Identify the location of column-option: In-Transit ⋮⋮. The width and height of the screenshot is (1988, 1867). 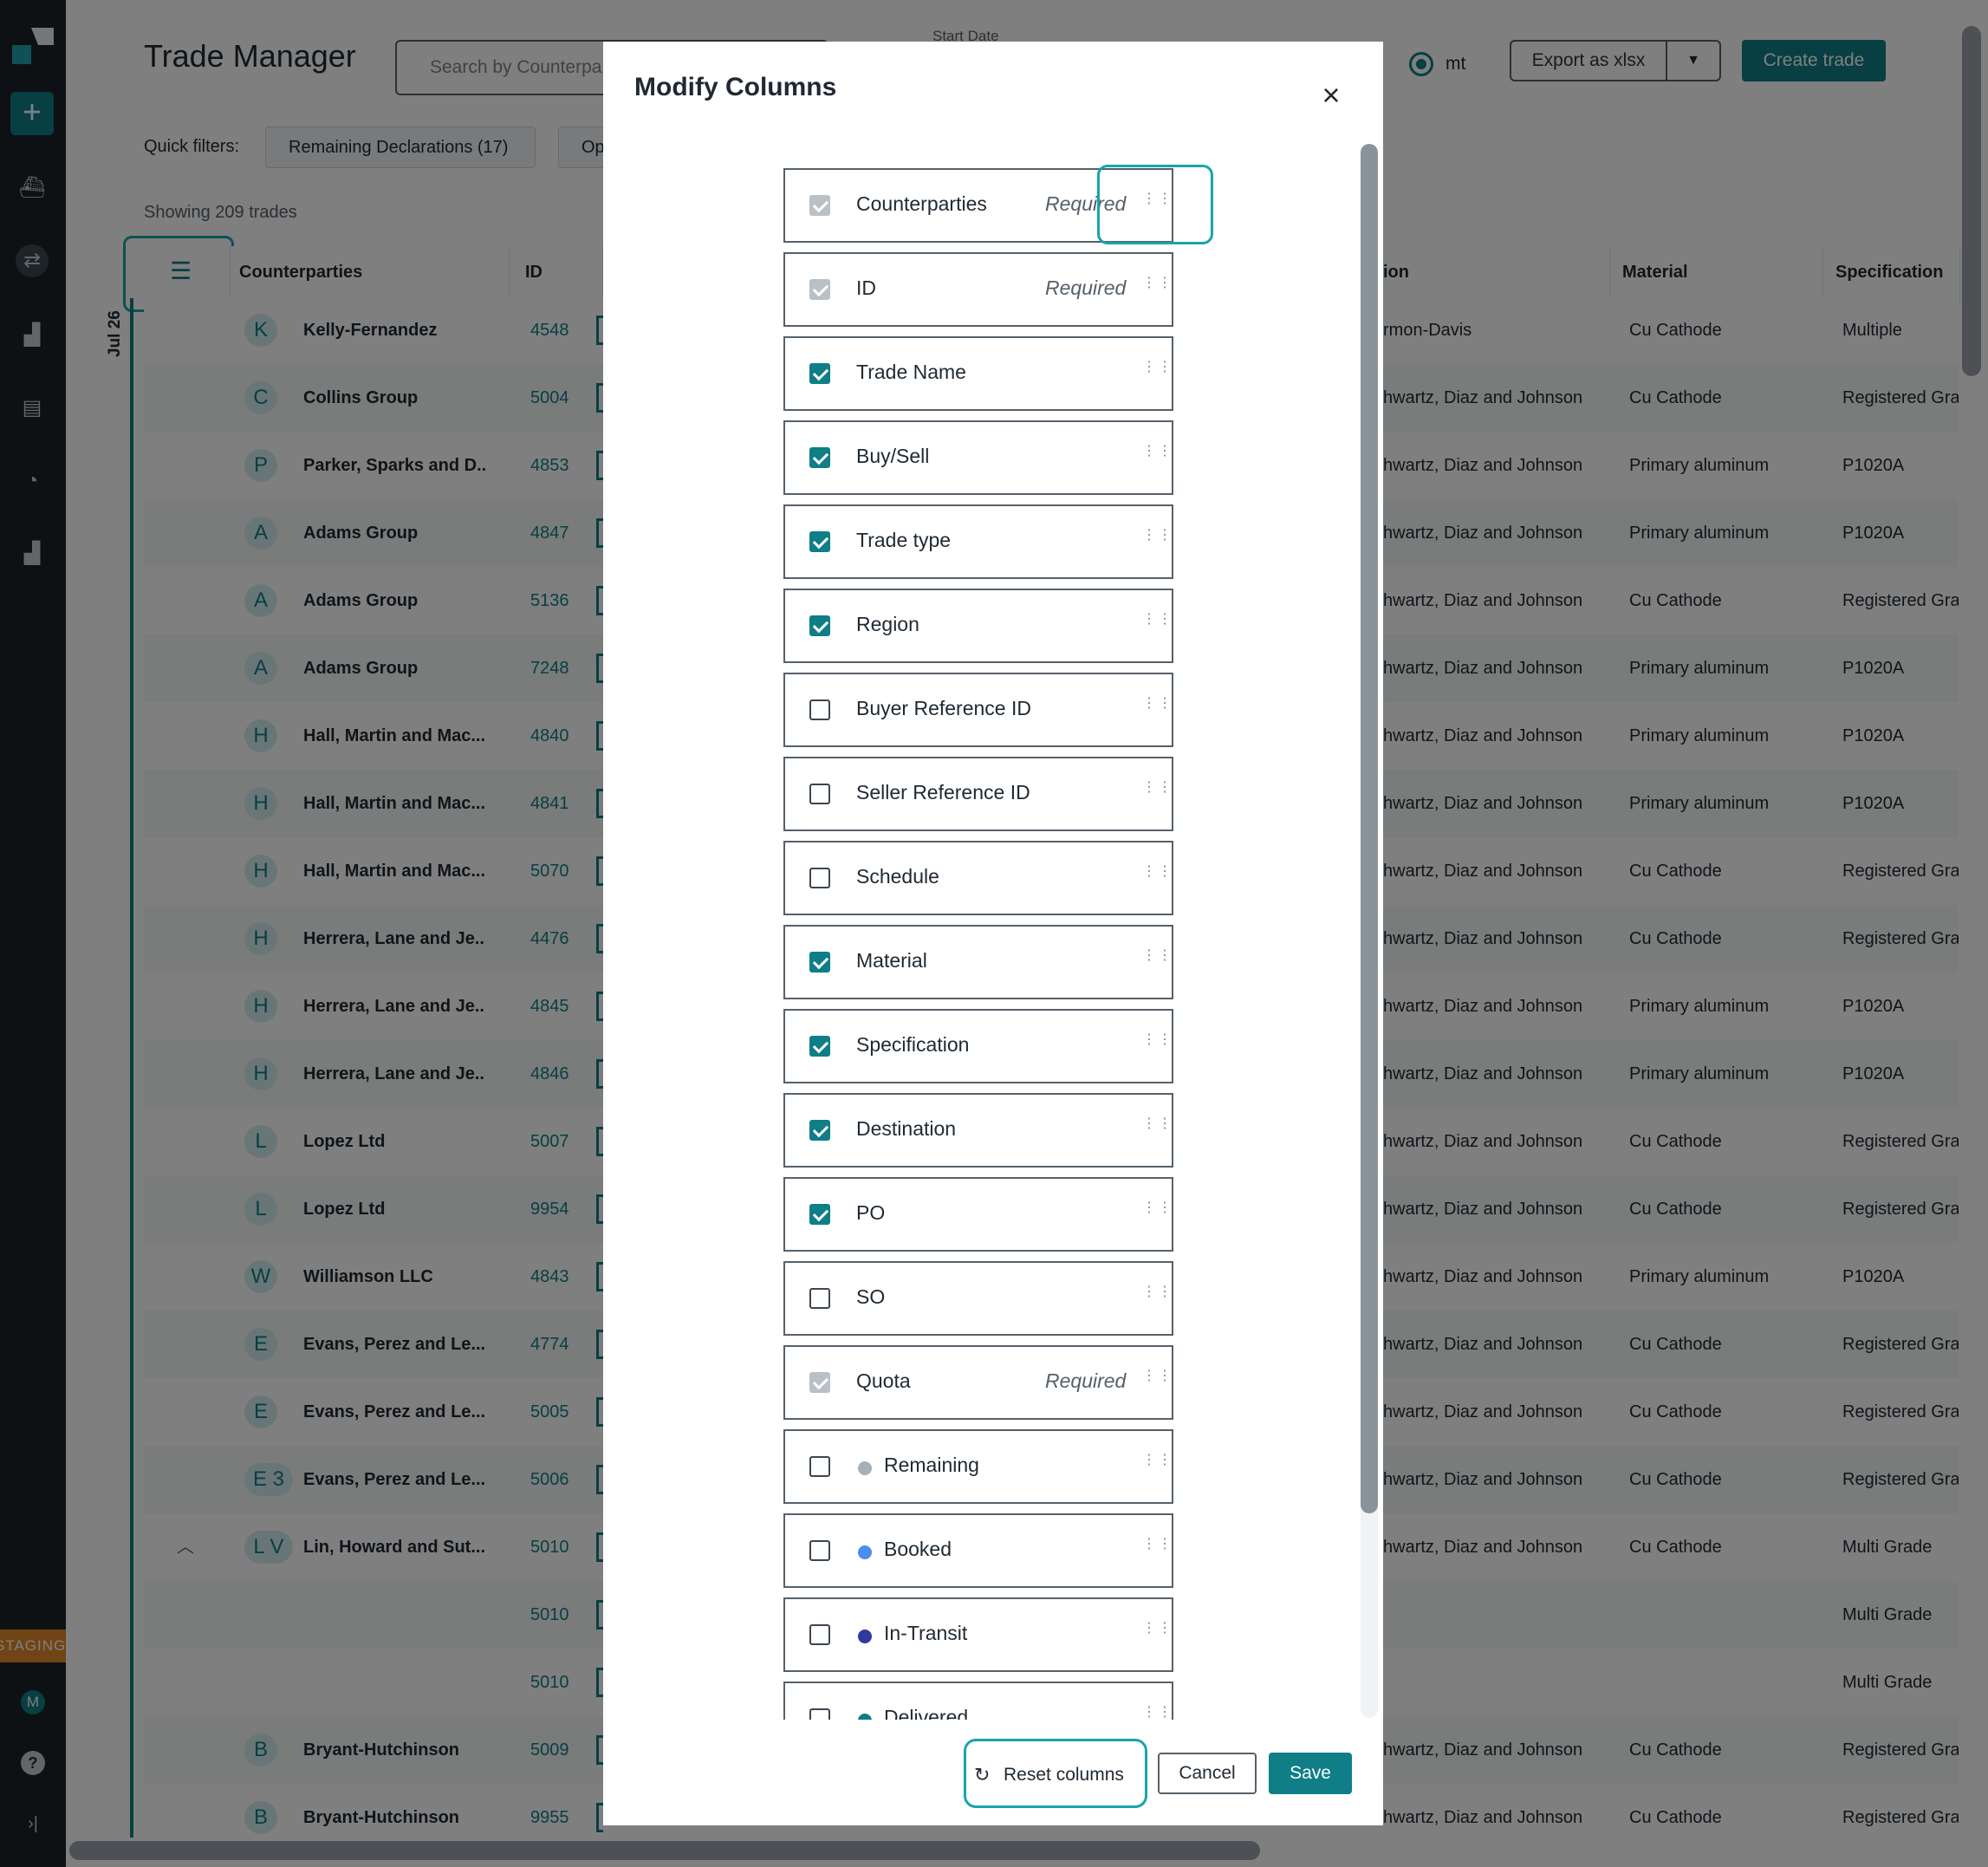
(978, 1634).